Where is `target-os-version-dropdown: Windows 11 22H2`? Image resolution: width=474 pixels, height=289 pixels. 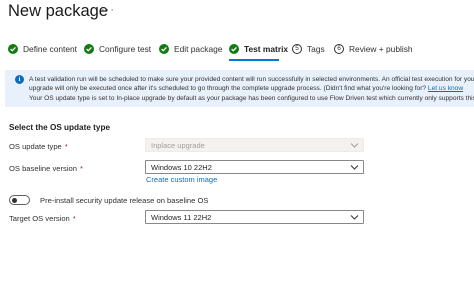
target-os-version-dropdown: Windows 11 22H2 is located at coordinates (254, 217).